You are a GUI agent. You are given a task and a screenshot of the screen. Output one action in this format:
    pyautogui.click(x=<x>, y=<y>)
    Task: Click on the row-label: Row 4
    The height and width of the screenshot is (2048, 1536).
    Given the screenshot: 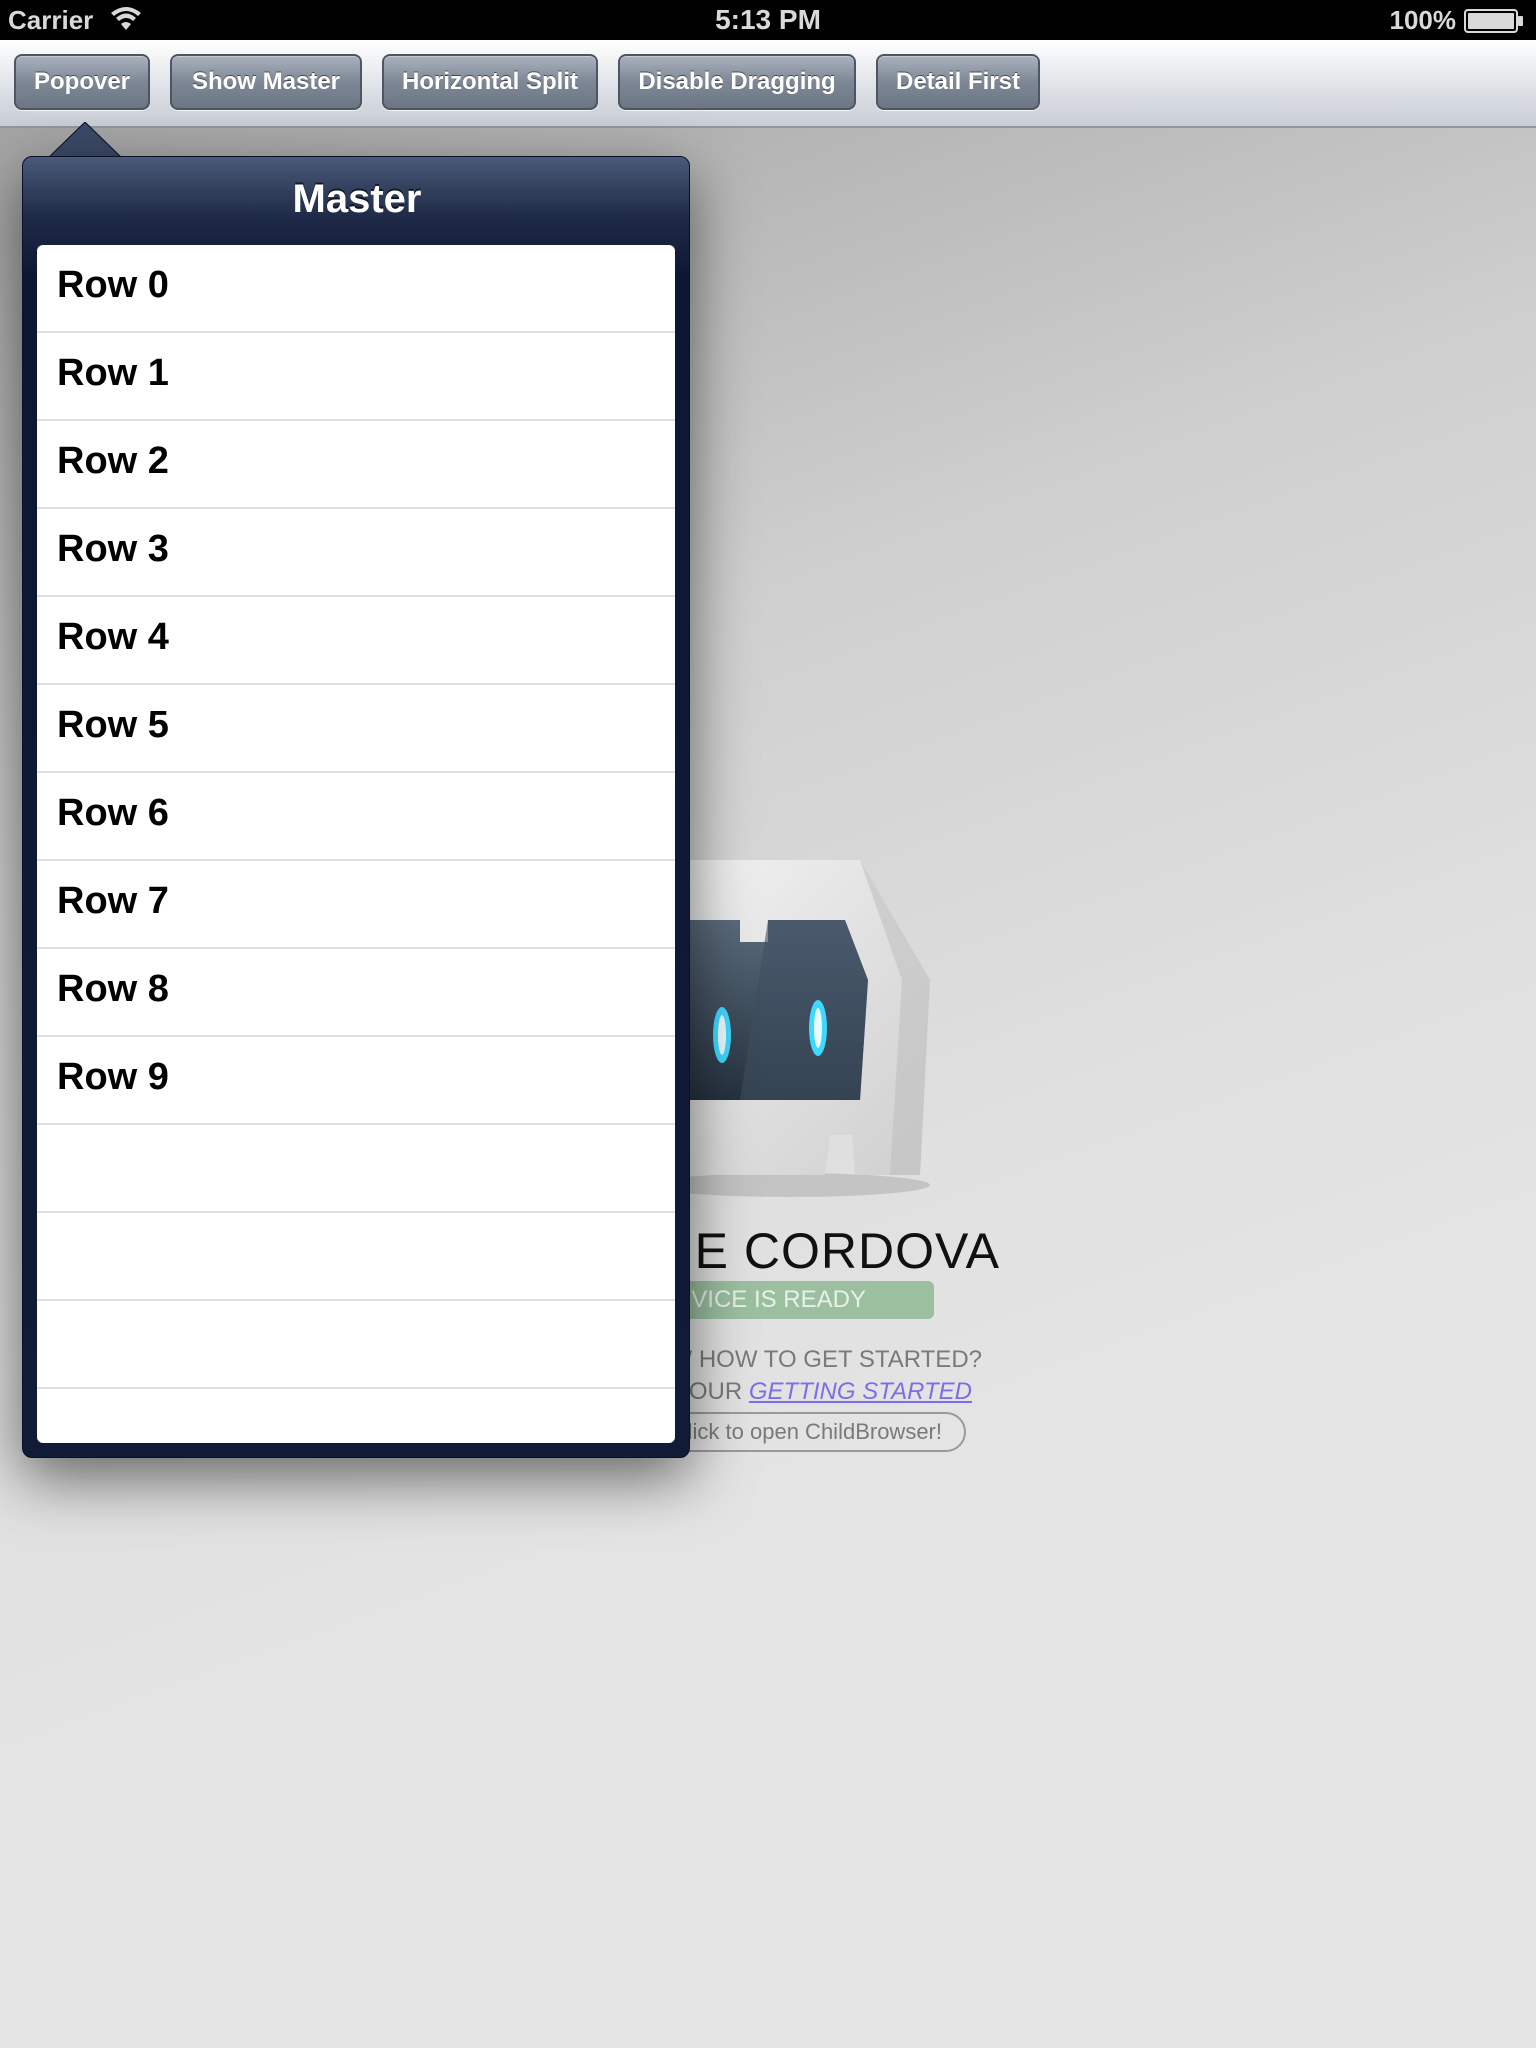 What is the action you would take?
    pyautogui.click(x=113, y=637)
    